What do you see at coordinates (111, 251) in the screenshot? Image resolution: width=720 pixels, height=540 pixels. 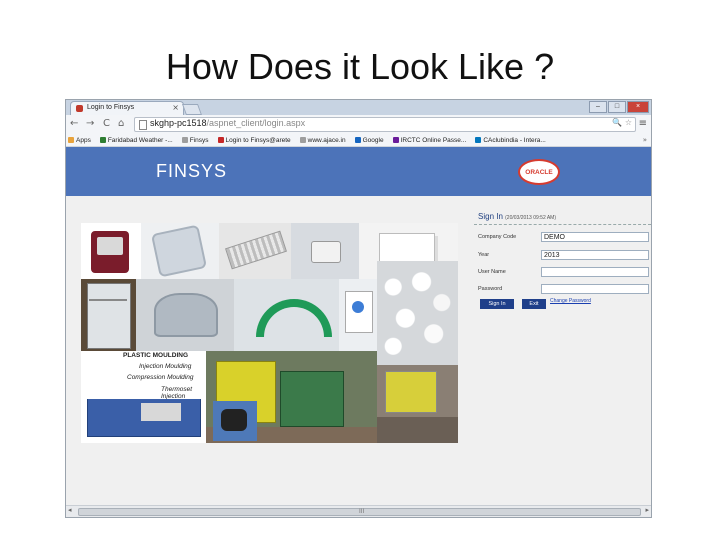 I see `washing-machine-image` at bounding box center [111, 251].